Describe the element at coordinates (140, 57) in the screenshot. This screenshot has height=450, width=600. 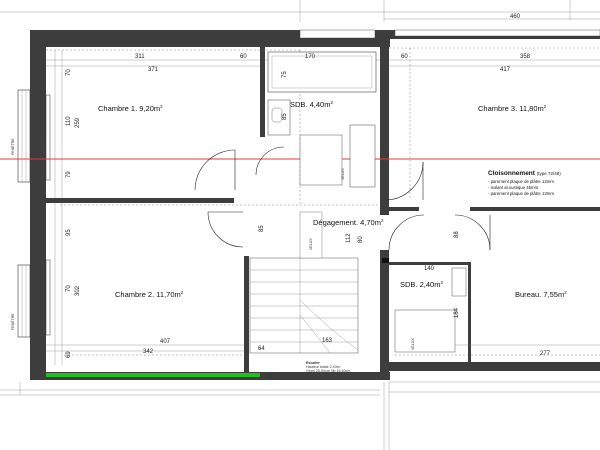
I see `dim-c1-top-a: 311` at that location.